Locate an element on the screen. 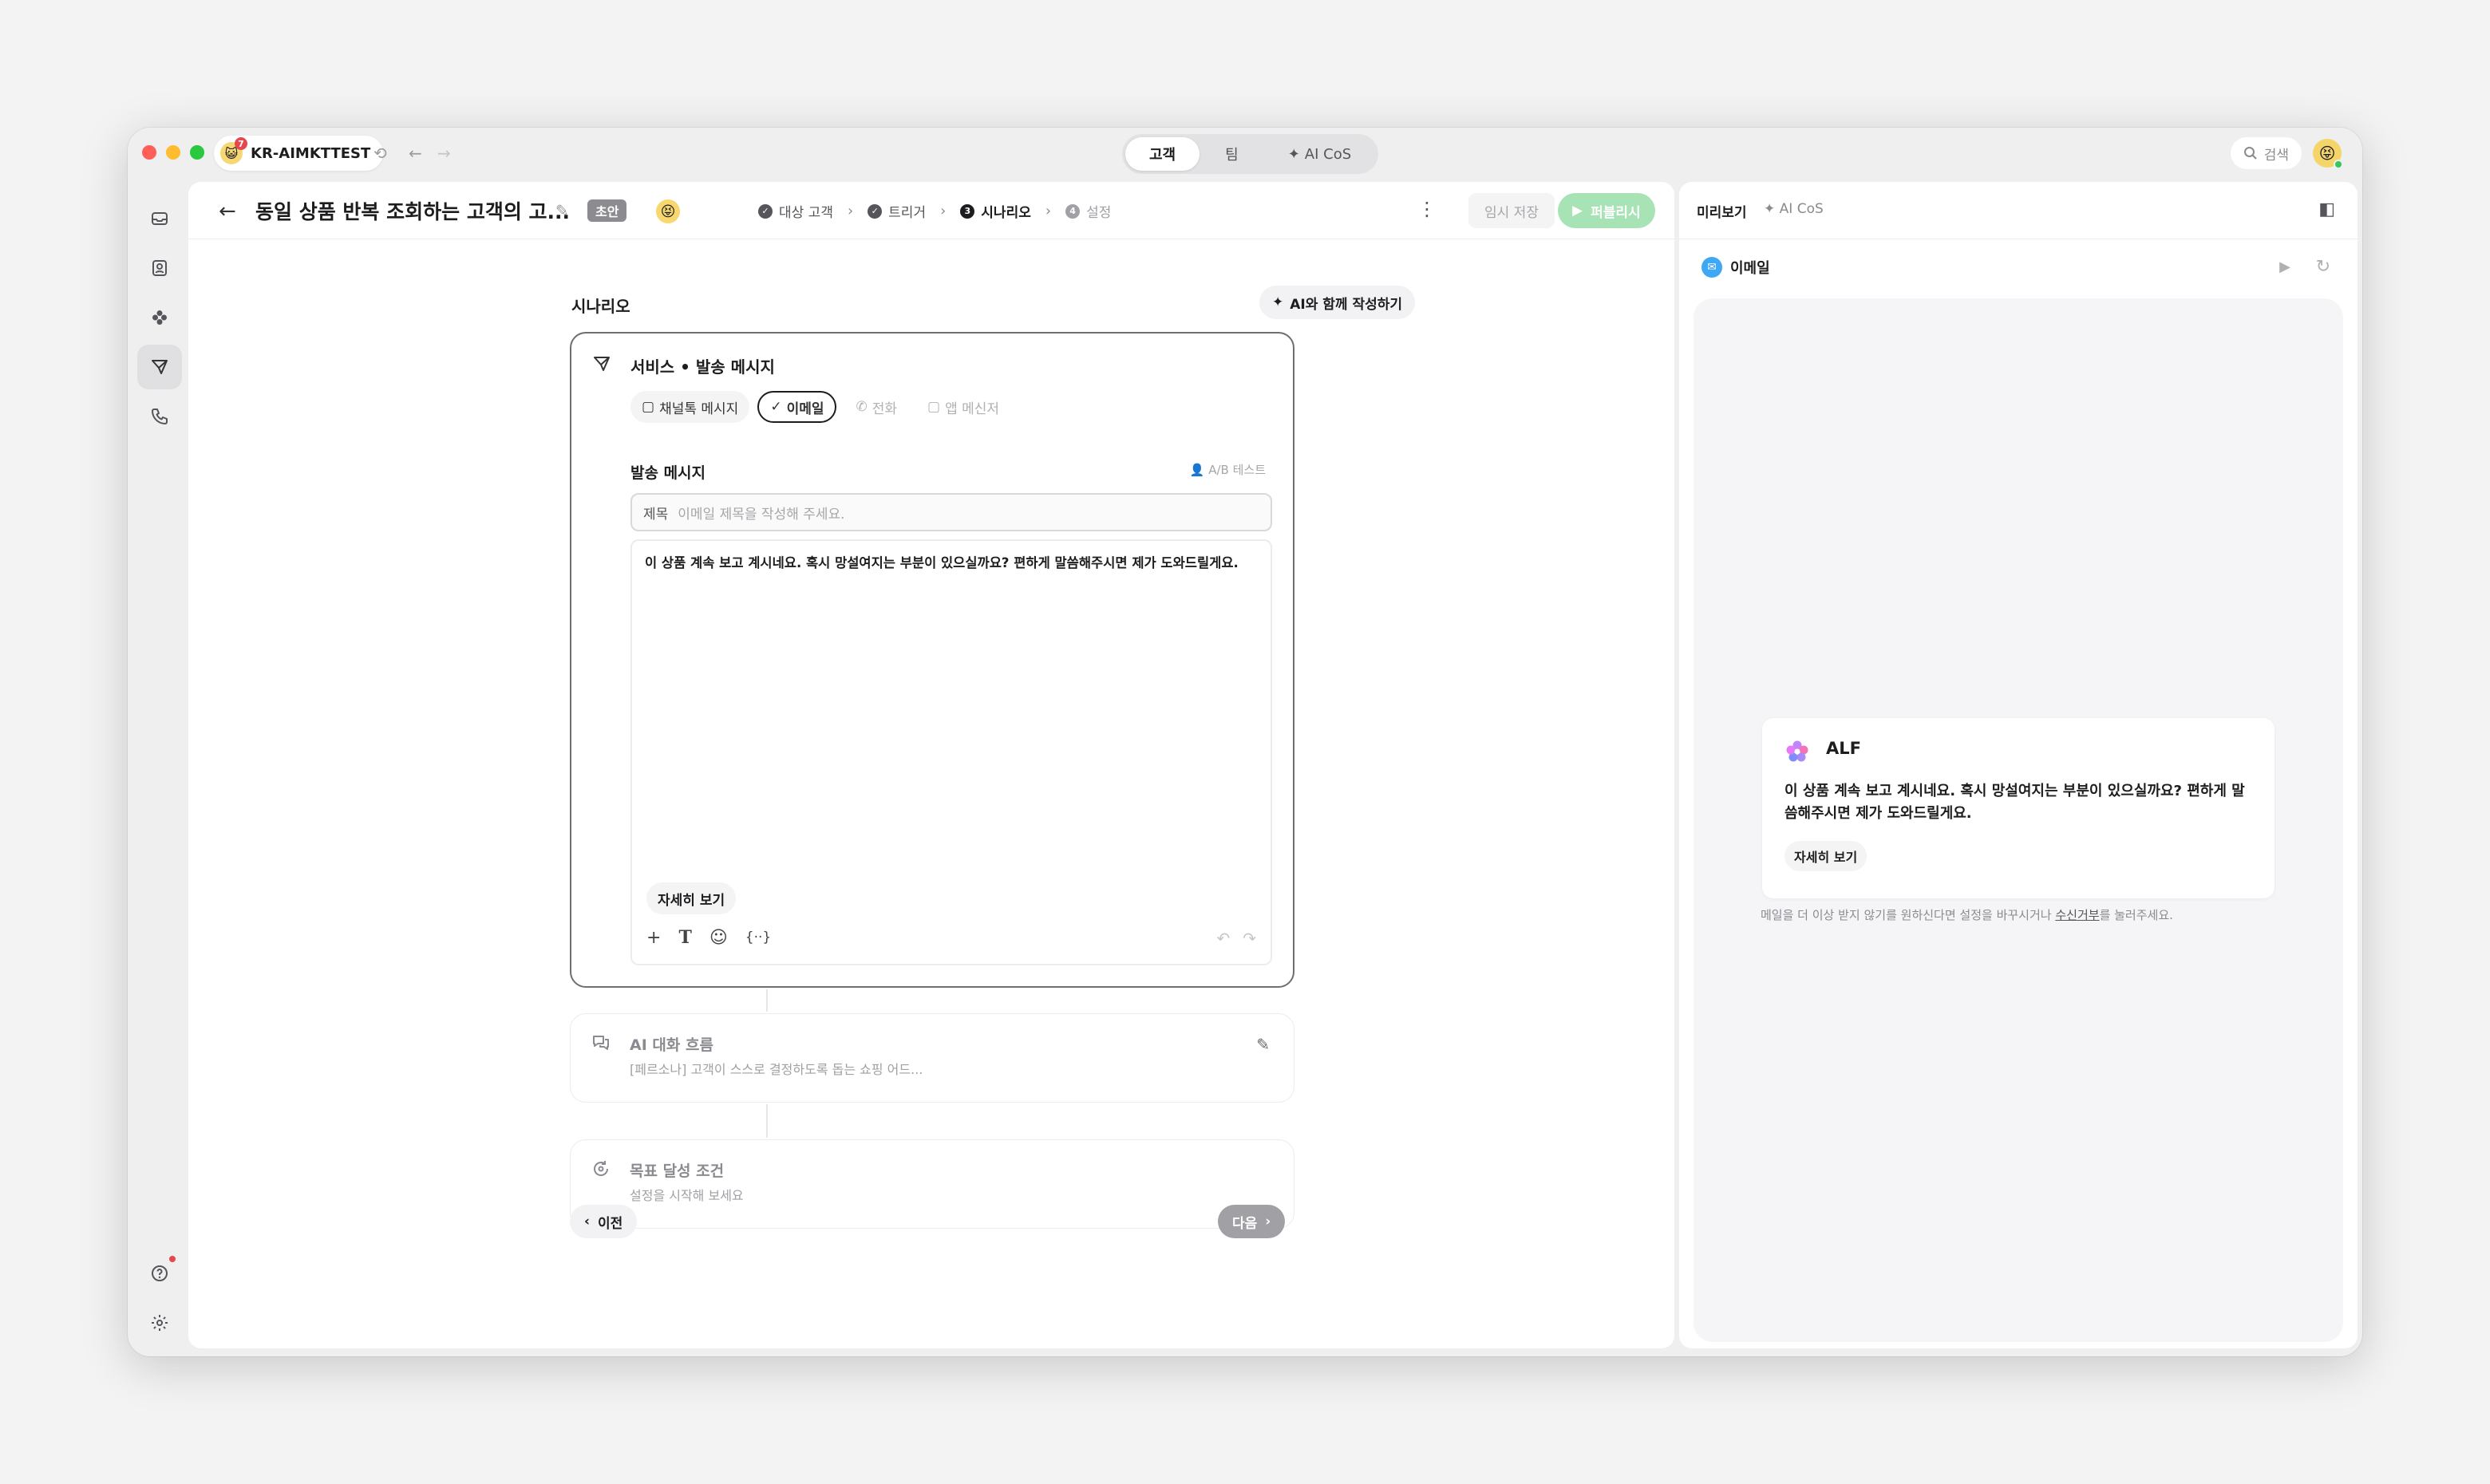 The image size is (2490, 1484). inbox-icon is located at coordinates (160, 219).